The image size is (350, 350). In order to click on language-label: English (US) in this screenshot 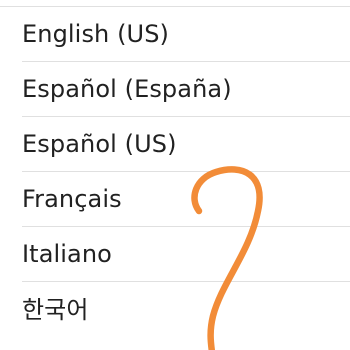, I will do `click(96, 34)`.